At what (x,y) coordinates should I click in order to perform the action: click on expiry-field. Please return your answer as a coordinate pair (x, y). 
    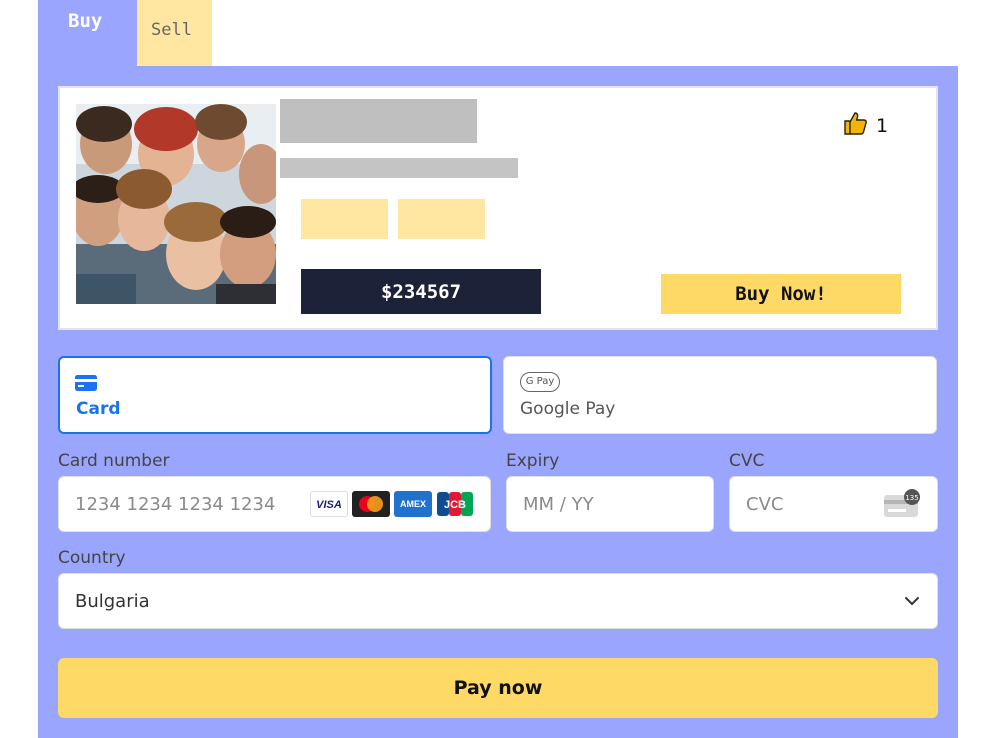
    Looking at the image, I should click on (610, 504).